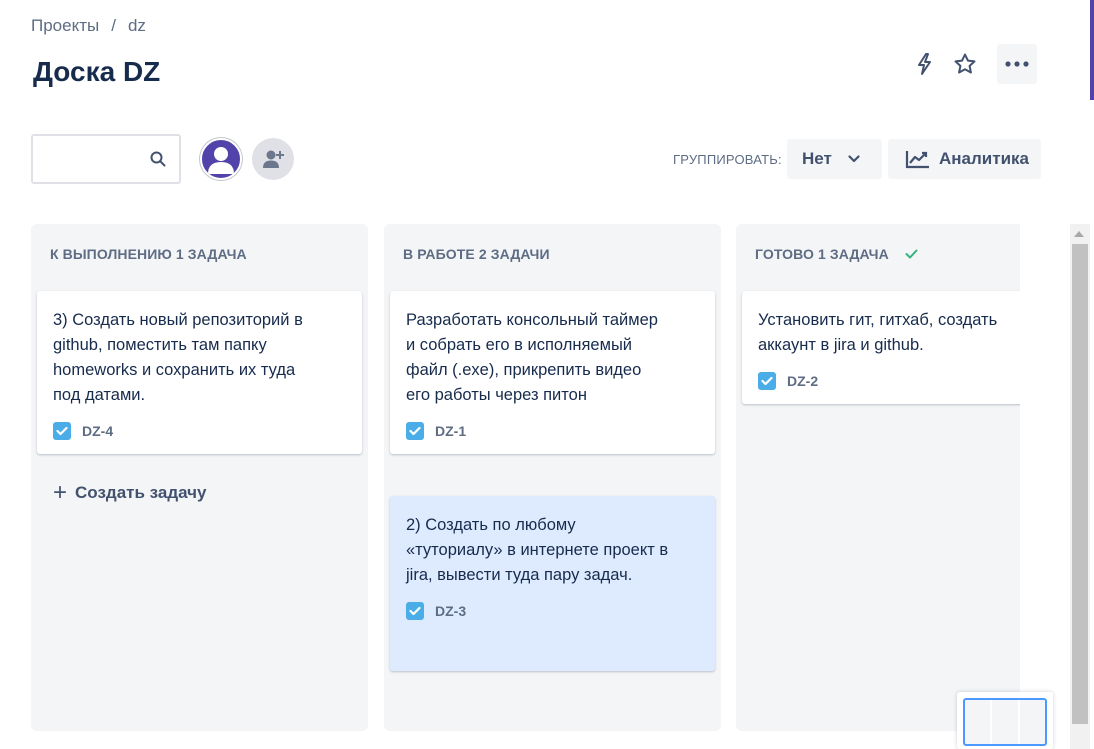  What do you see at coordinates (834, 159) in the screenshot?
I see `group-by-select: Нет` at bounding box center [834, 159].